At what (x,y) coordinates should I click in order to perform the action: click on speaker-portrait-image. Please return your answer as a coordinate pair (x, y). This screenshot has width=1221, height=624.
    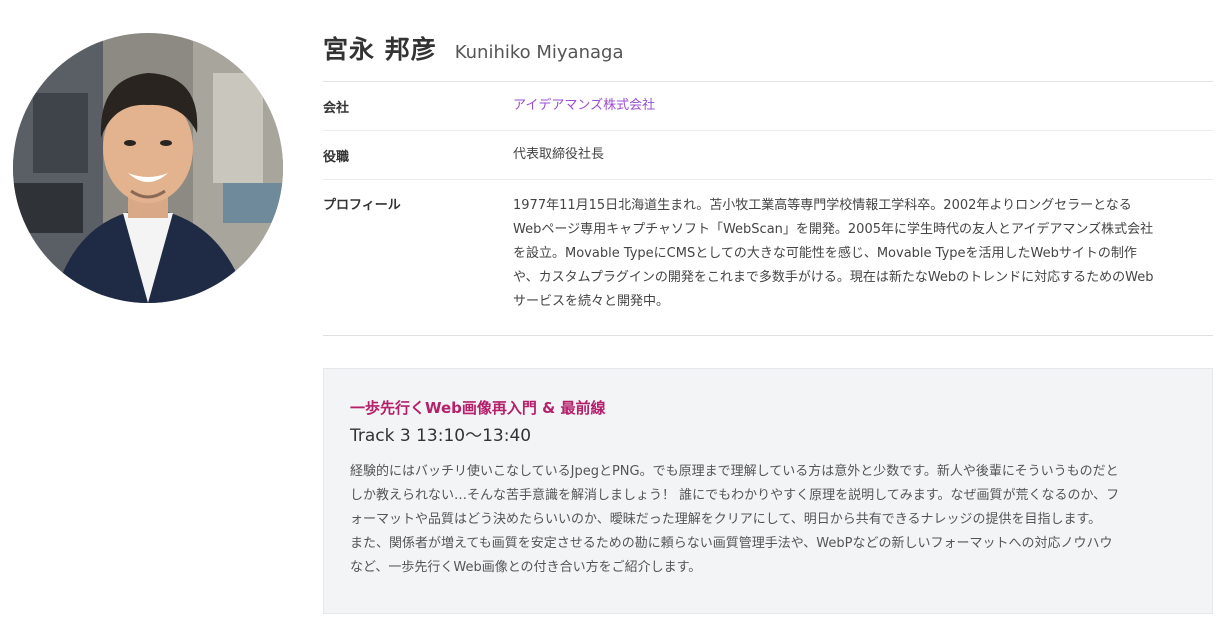
    Looking at the image, I should click on (148, 168).